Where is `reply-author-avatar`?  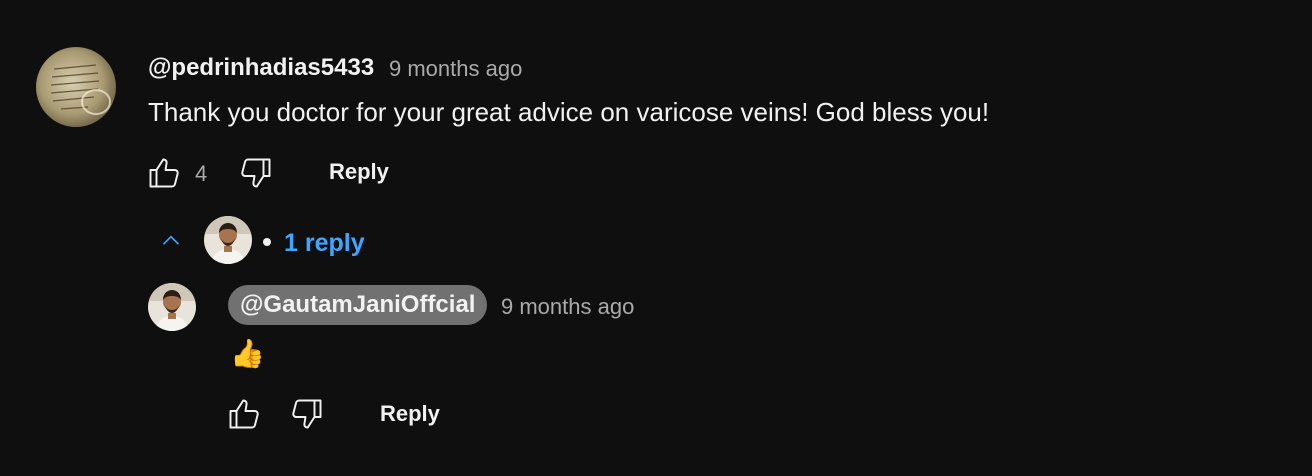 reply-author-avatar is located at coordinates (172, 307).